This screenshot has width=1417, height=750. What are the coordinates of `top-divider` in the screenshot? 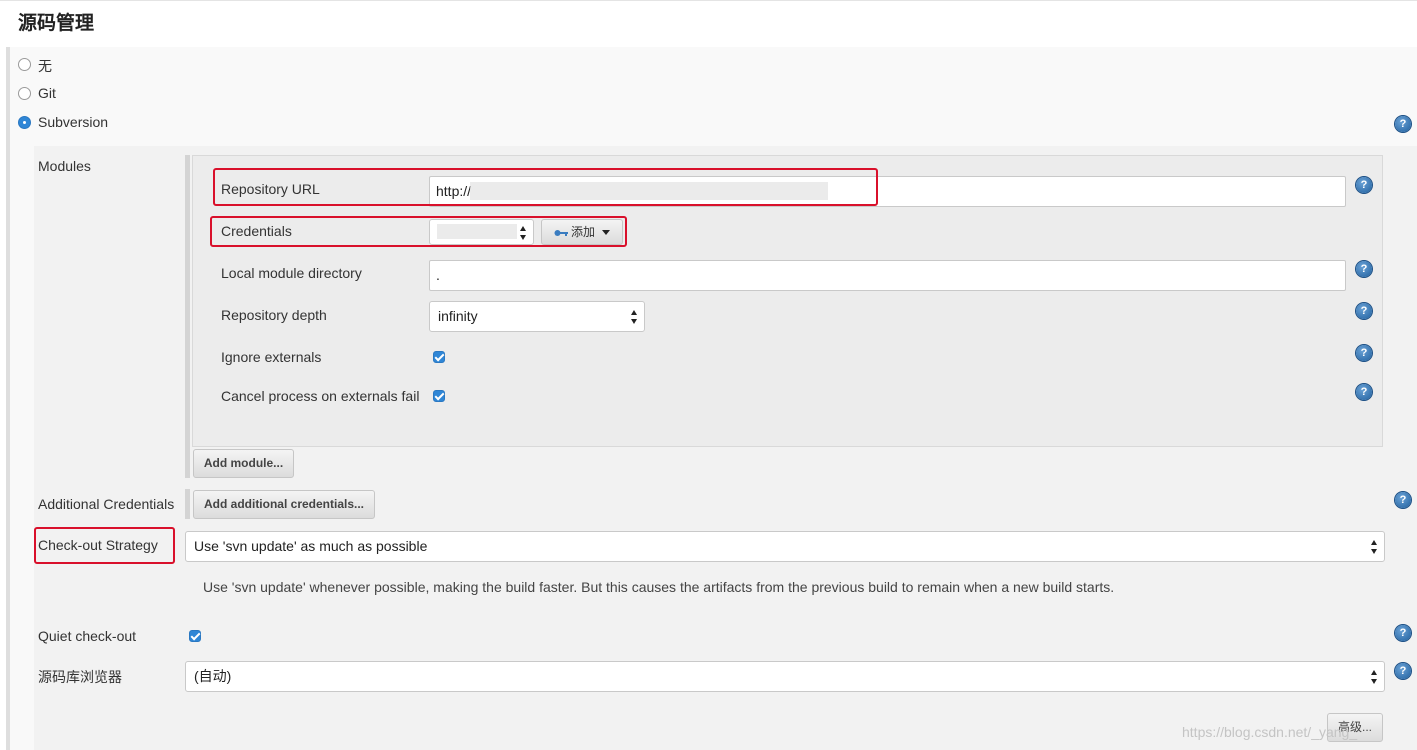 It's located at (708, 0).